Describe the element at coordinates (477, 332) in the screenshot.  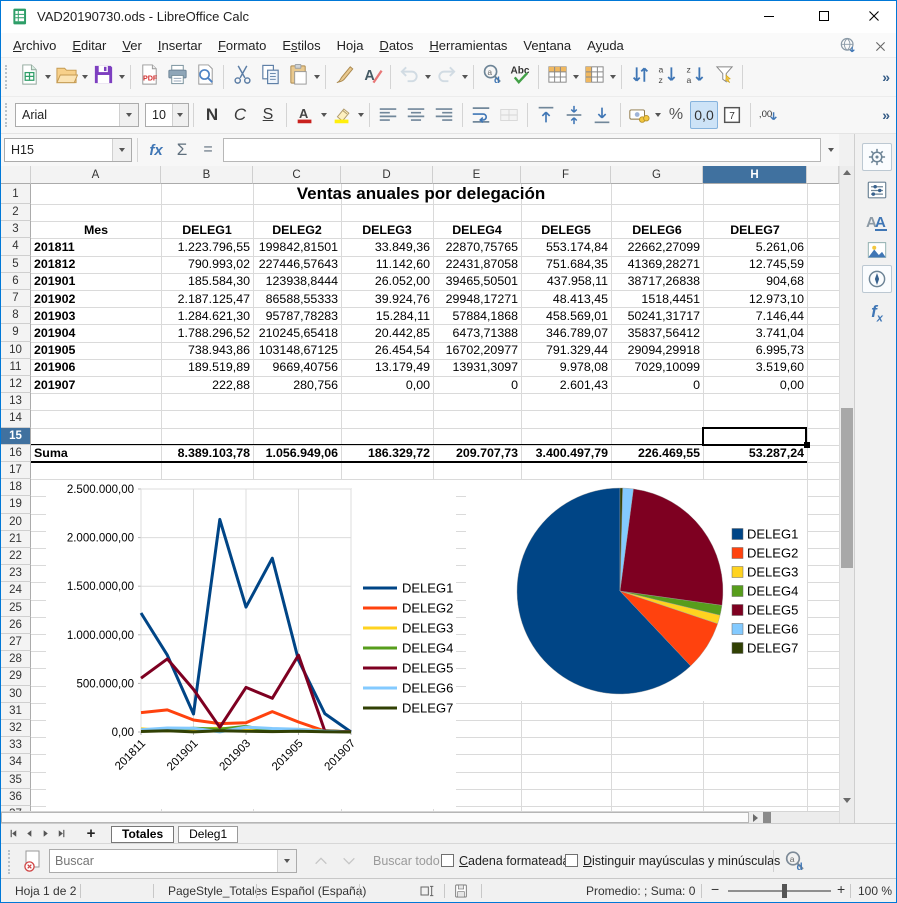
I see `value-cell: 6473,71388` at that location.